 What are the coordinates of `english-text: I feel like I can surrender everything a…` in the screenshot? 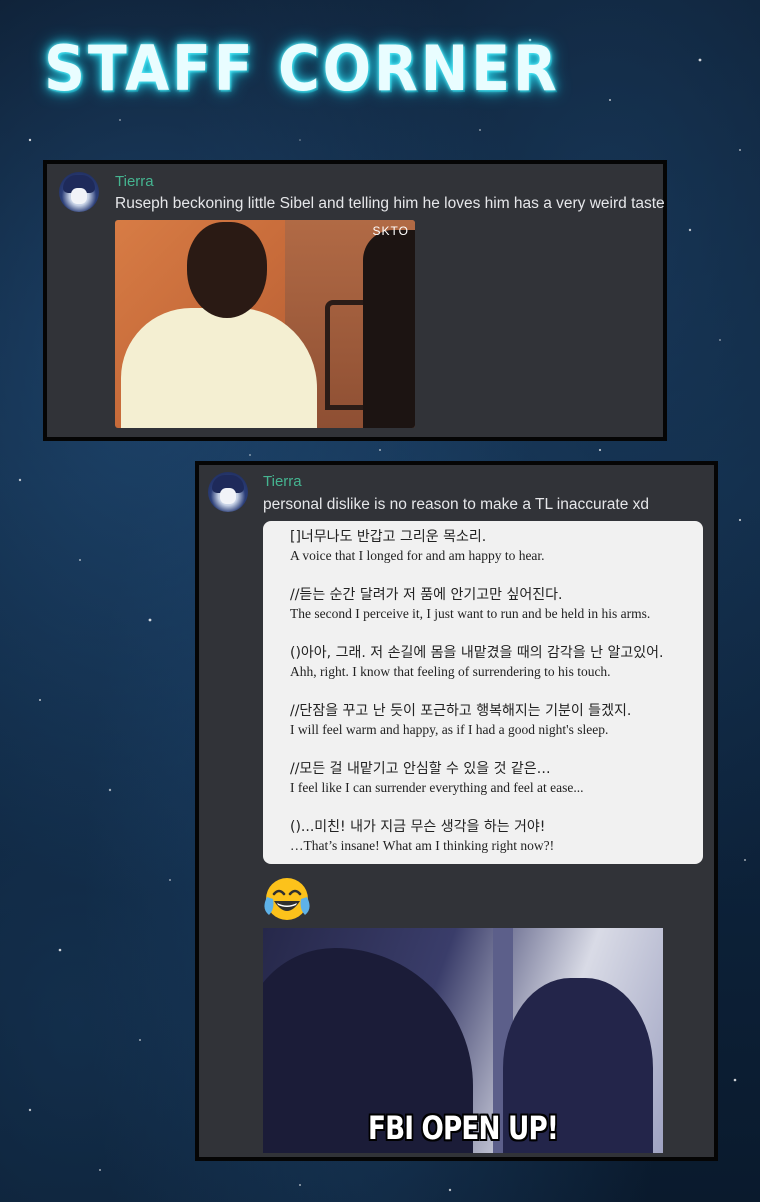 It's located at (437, 787).